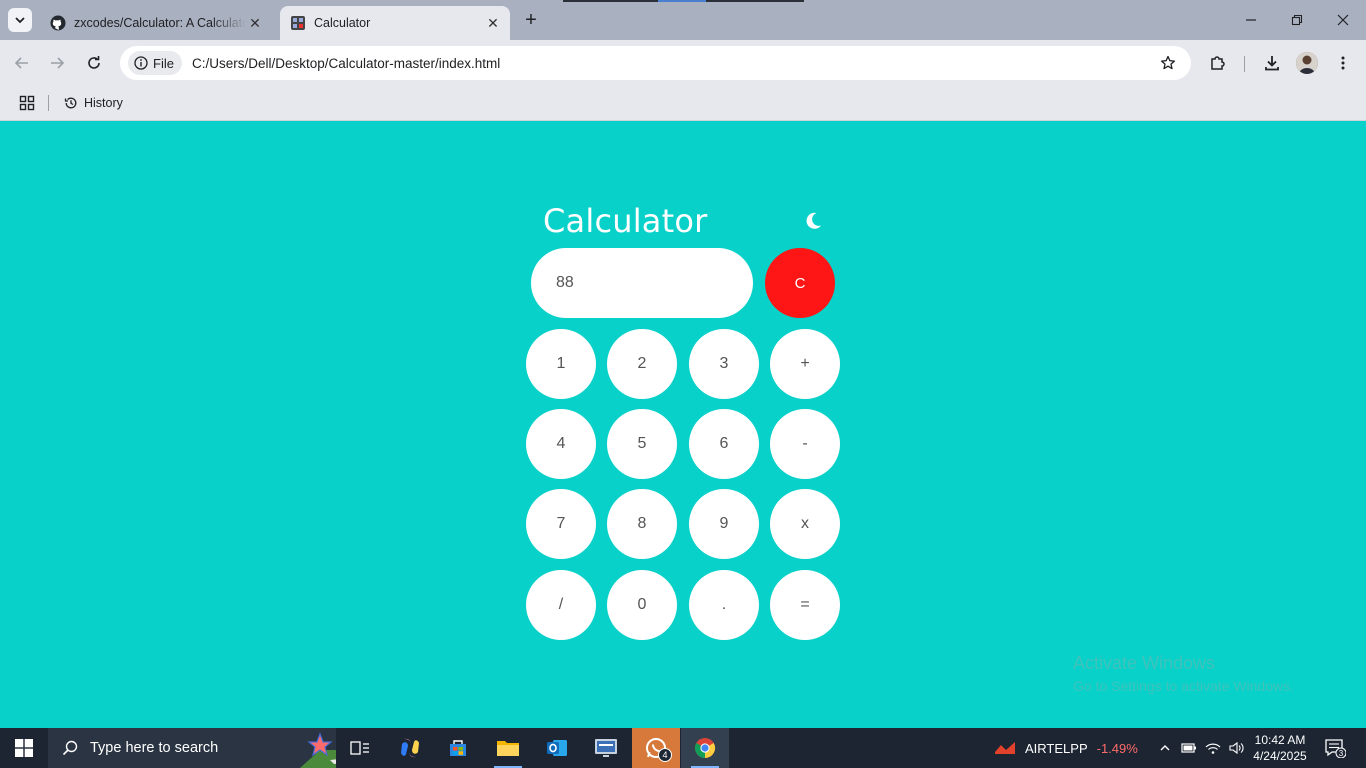  I want to click on wifi-icon, so click(1213, 748).